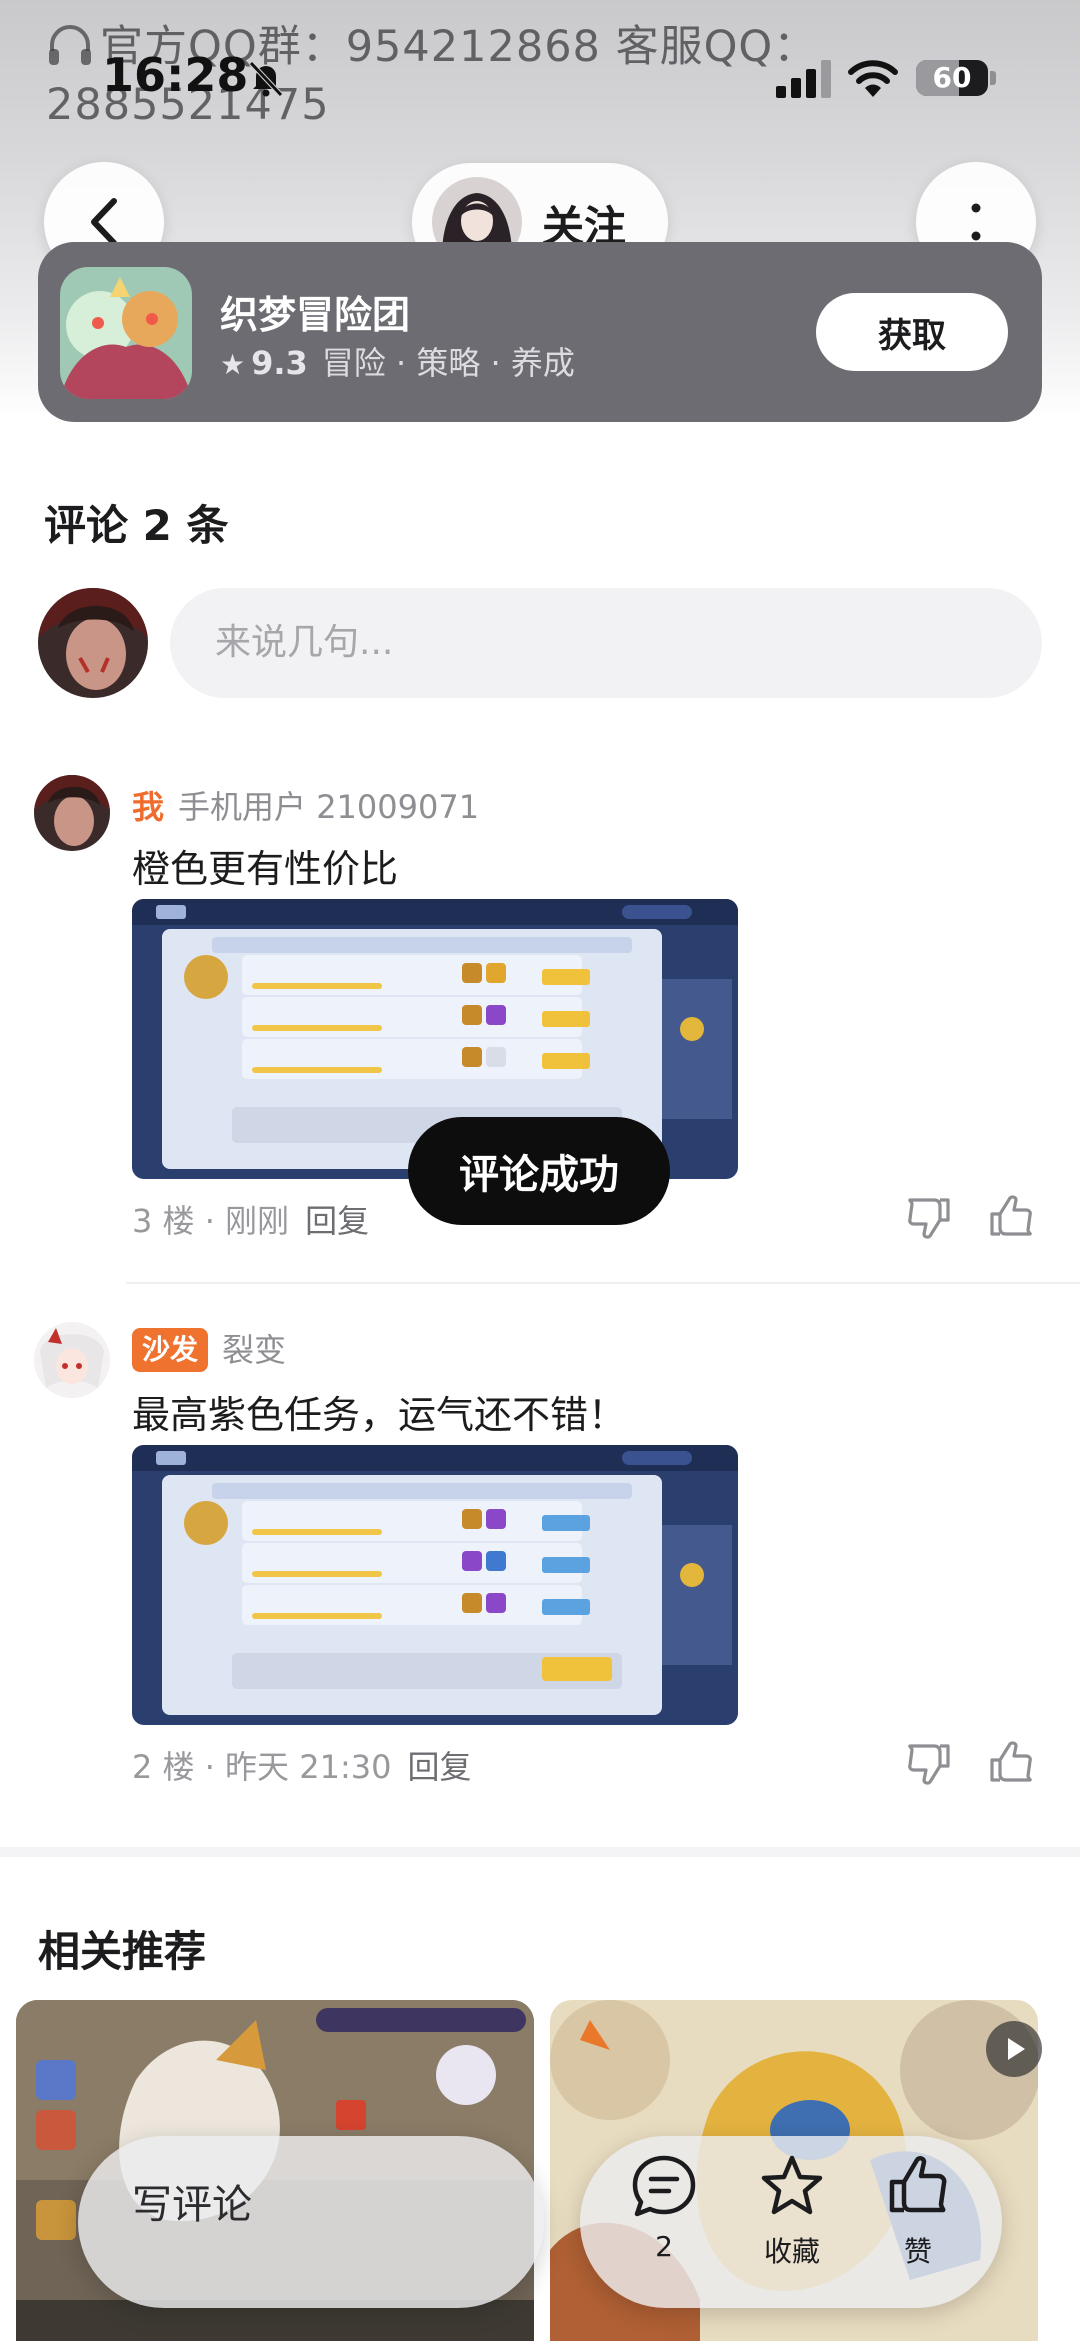 Image resolution: width=1080 pixels, height=2341 pixels. Describe the element at coordinates (539, 1171) in the screenshot. I see `toast-message: 评论成功` at that location.